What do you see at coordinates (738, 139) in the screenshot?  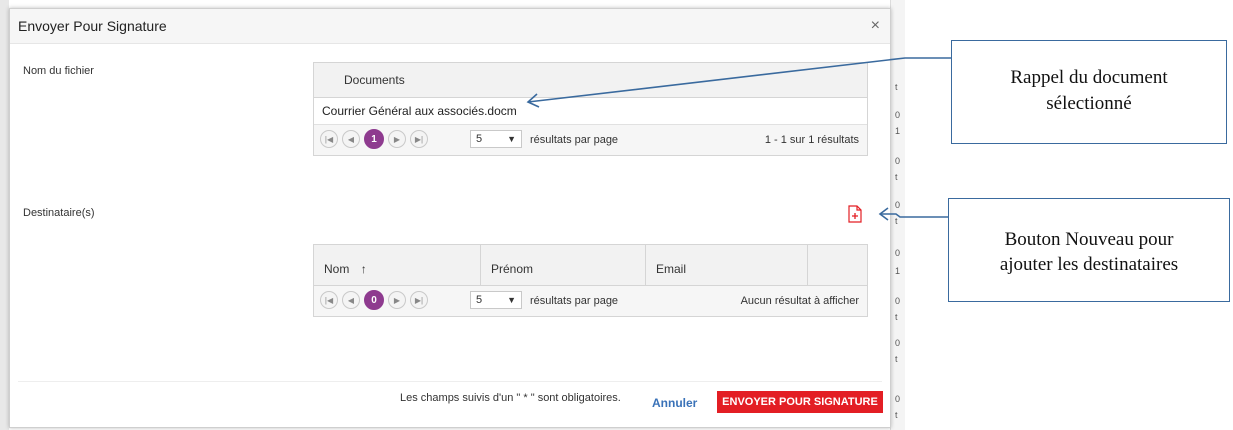 I see `annotation-arrows` at bounding box center [738, 139].